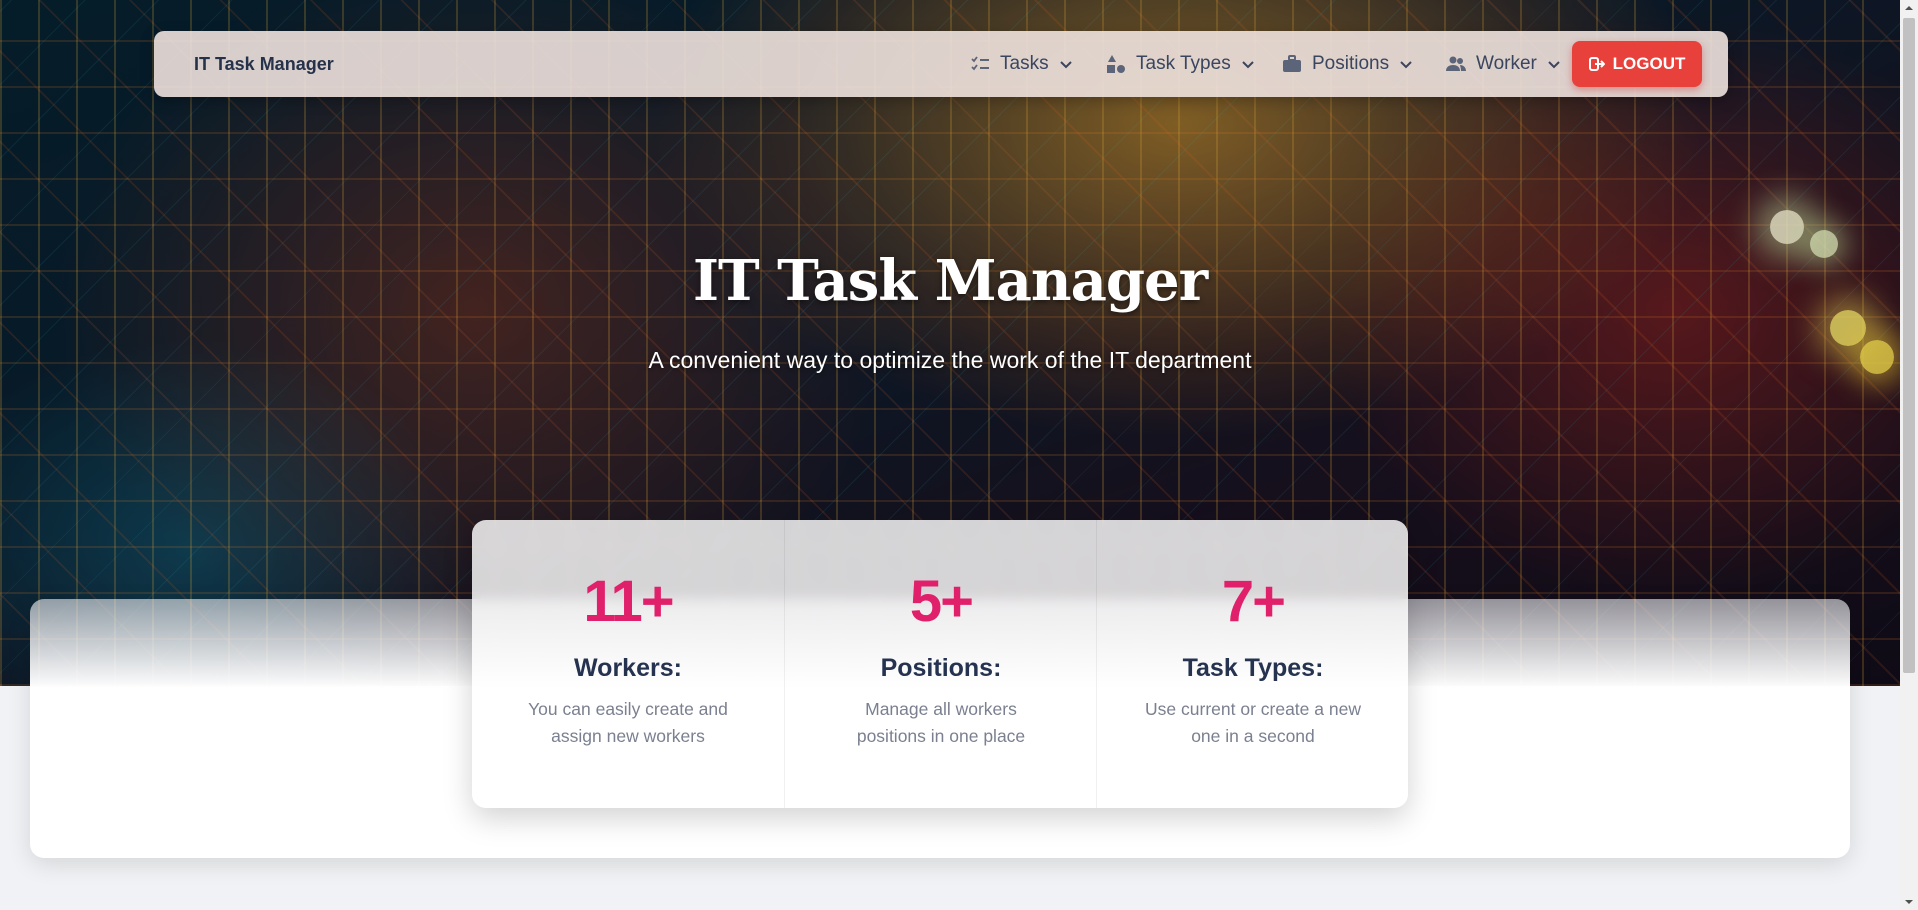 This screenshot has width=1918, height=910. Describe the element at coordinates (1292, 63) in the screenshot. I see `briefcase-icon` at that location.